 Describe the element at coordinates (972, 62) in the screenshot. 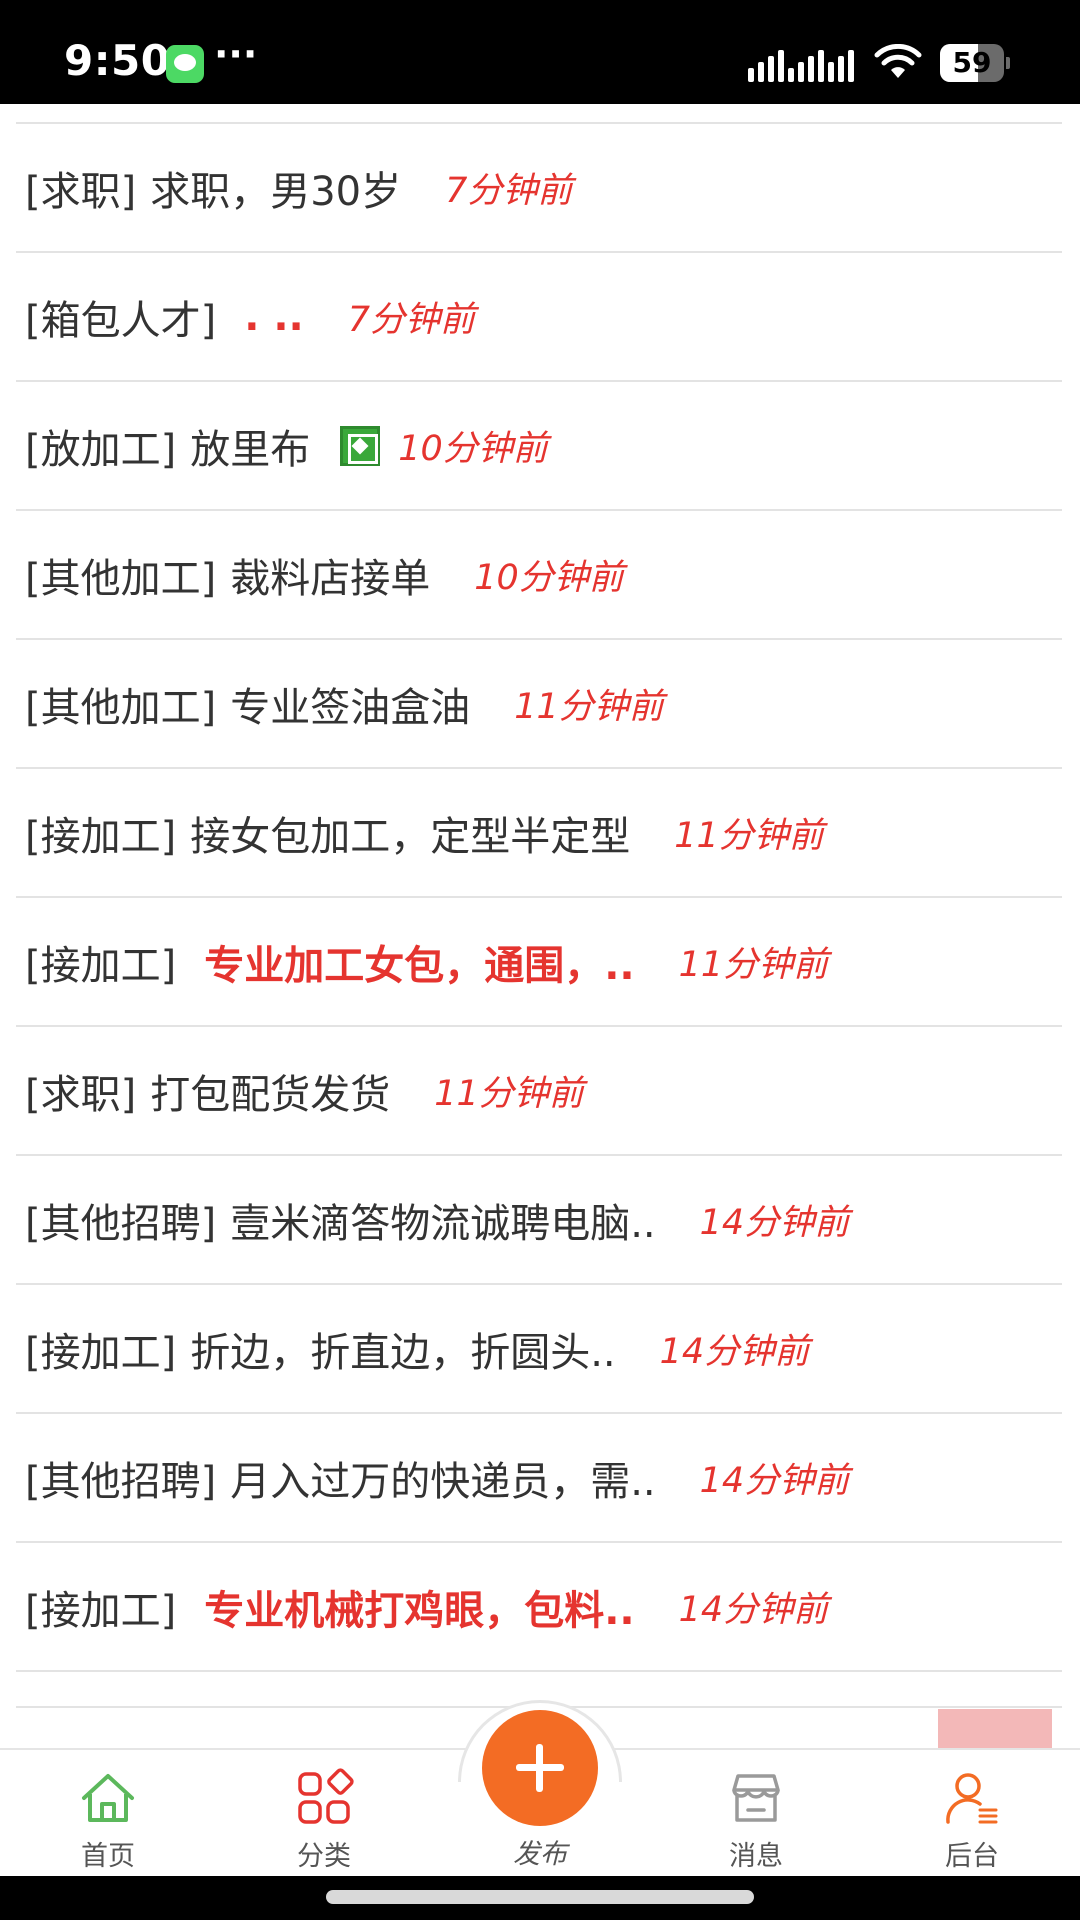

I see `battery-percent: 59` at that location.